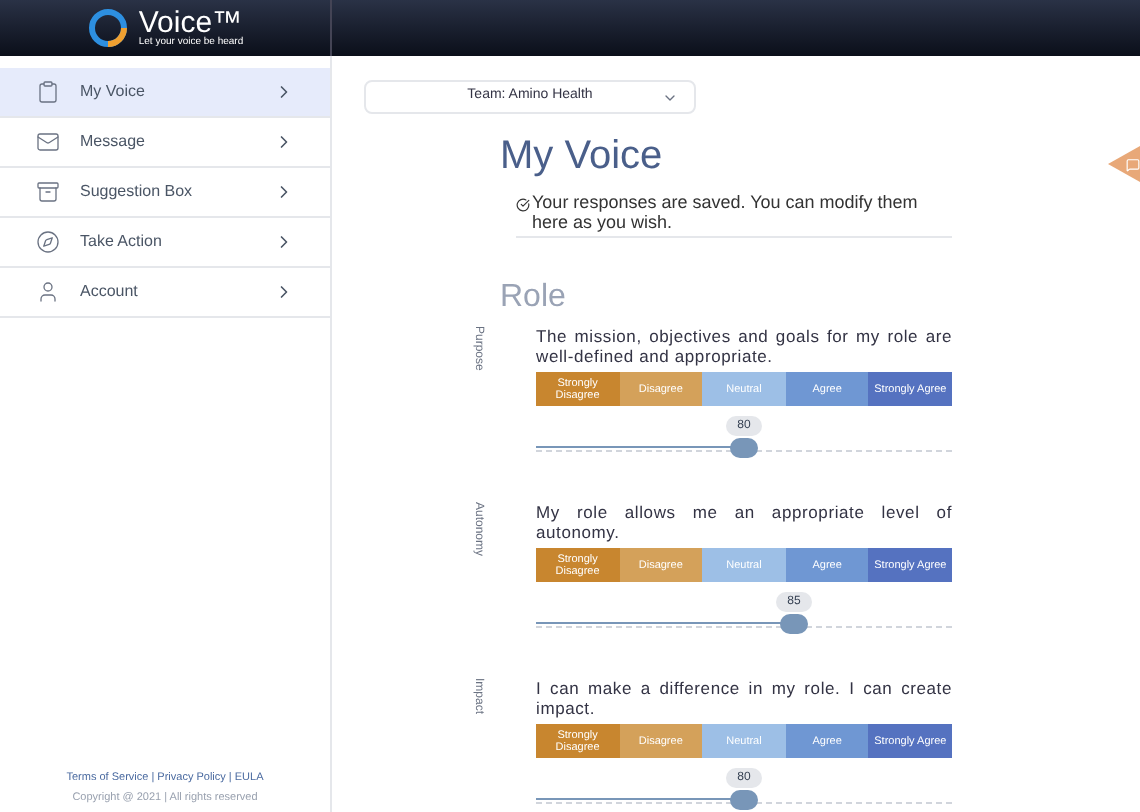 The image size is (1140, 812). What do you see at coordinates (744, 698) in the screenshot?
I see `question-text: I can make a difference in my role. I can create impact.` at bounding box center [744, 698].